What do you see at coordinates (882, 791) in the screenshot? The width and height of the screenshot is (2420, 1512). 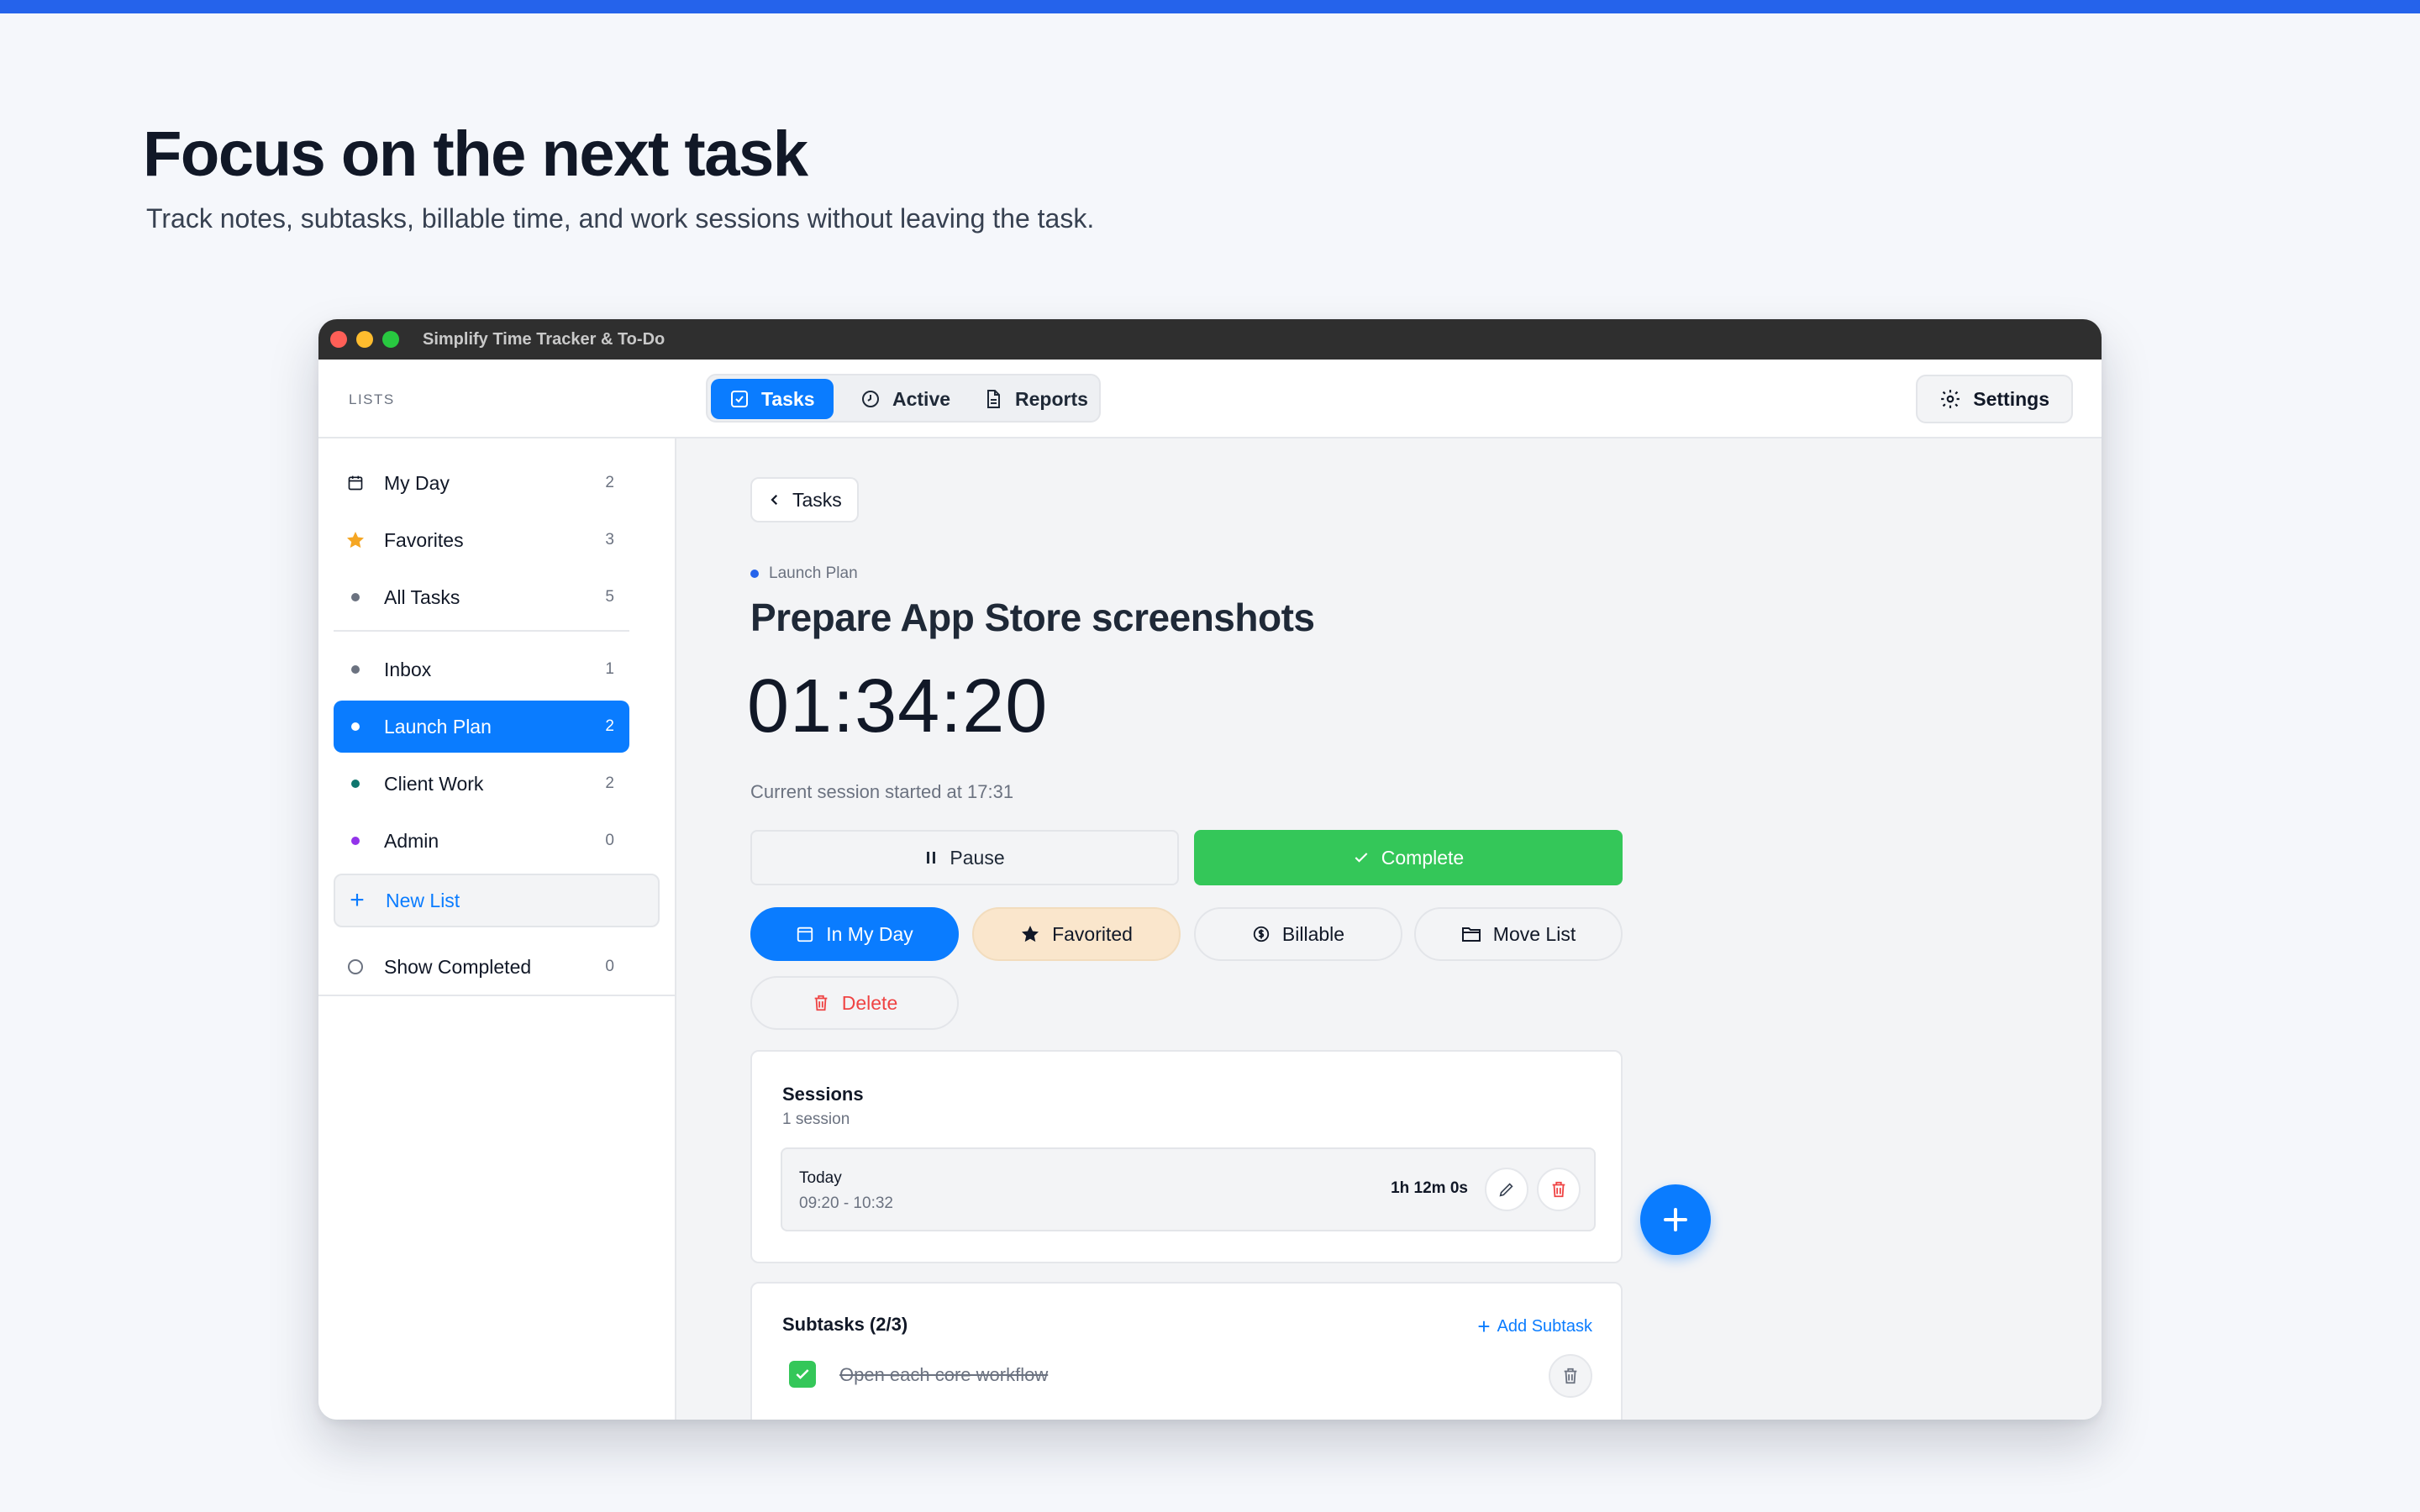 I see `session-started-text: Current session started at 17:31` at bounding box center [882, 791].